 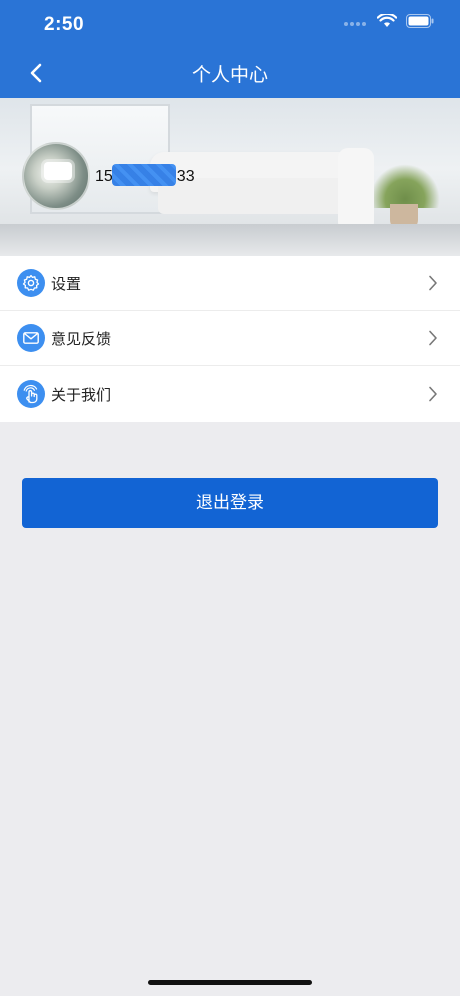 I want to click on status-bar: 2:50, so click(x=230, y=25).